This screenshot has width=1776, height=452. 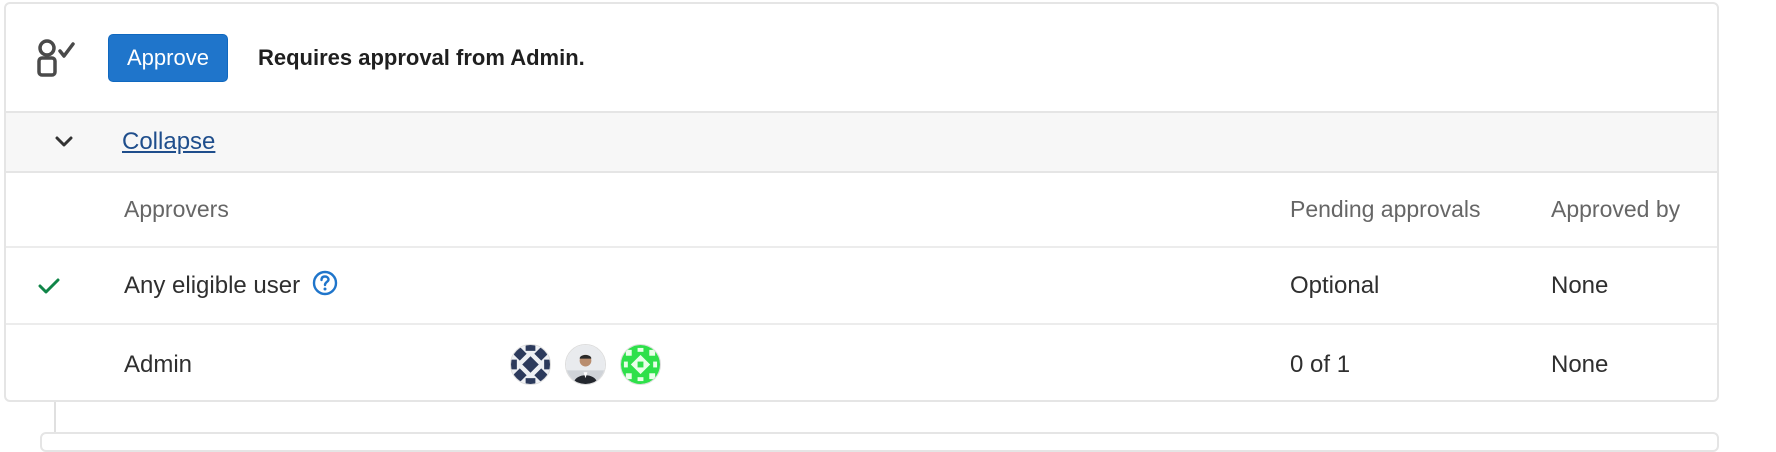 What do you see at coordinates (168, 142) in the screenshot?
I see `collapse-link: Collapse` at bounding box center [168, 142].